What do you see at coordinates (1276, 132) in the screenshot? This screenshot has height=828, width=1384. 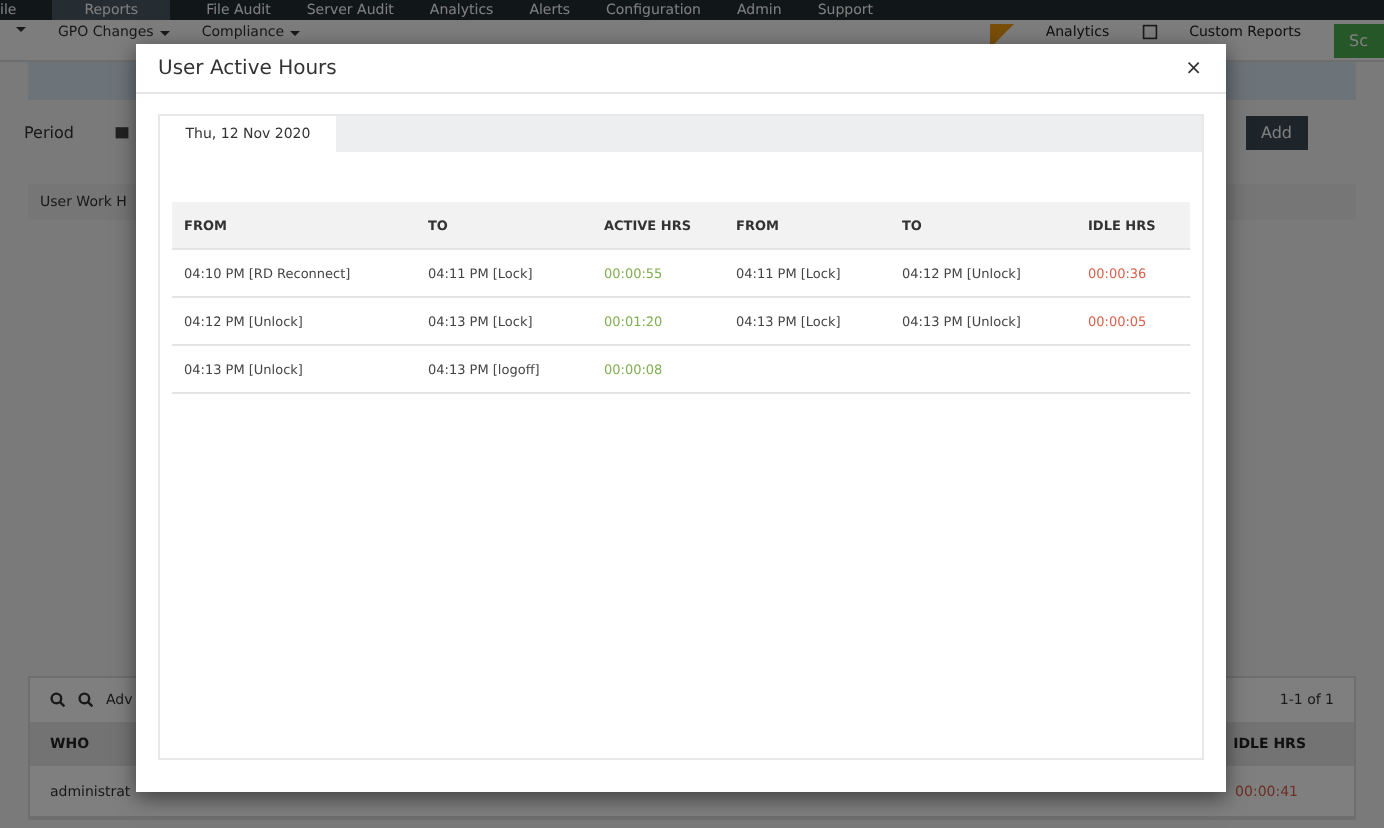 I see `add-button: Add` at bounding box center [1276, 132].